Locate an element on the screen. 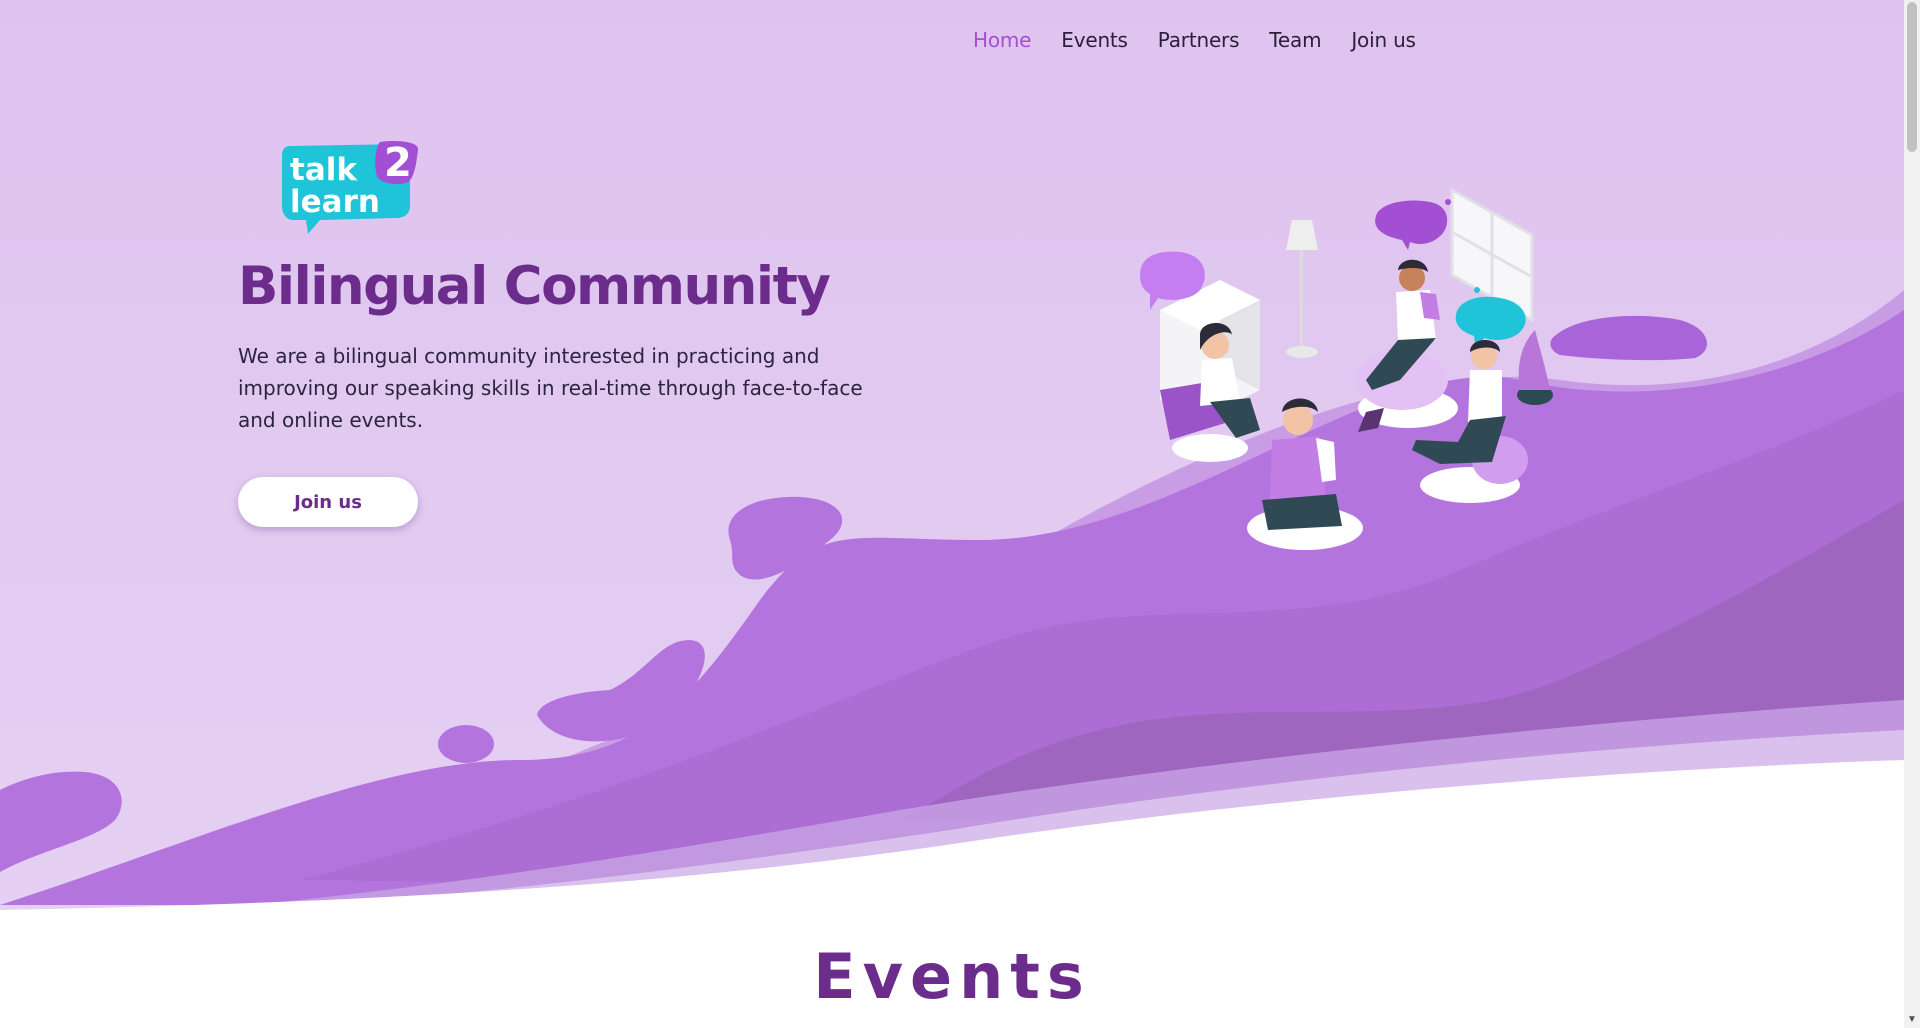 This screenshot has width=1920, height=1028. nav-join-us-link: Join us is located at coordinates (1383, 40).